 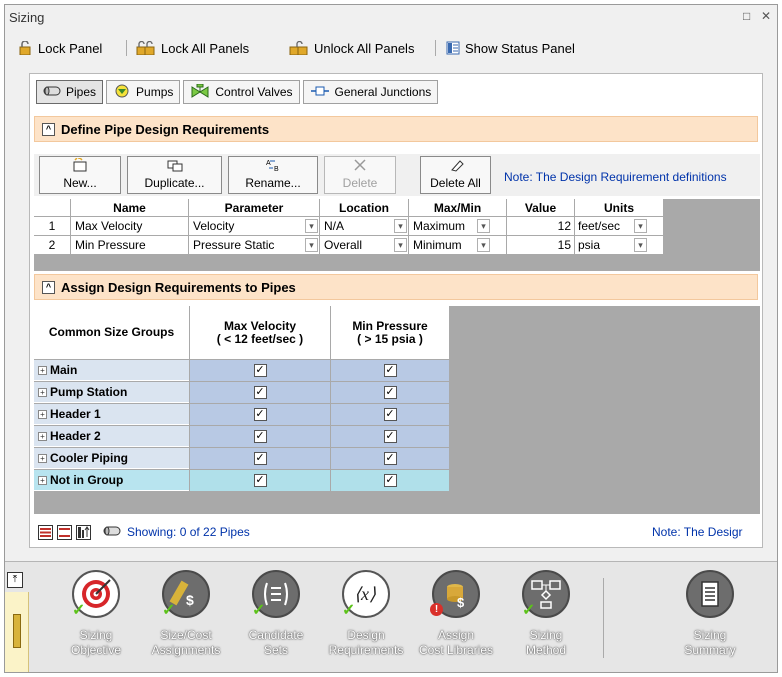 I want to click on group-row-cooler-piping: + Cooler Piping, so click(x=111, y=458).